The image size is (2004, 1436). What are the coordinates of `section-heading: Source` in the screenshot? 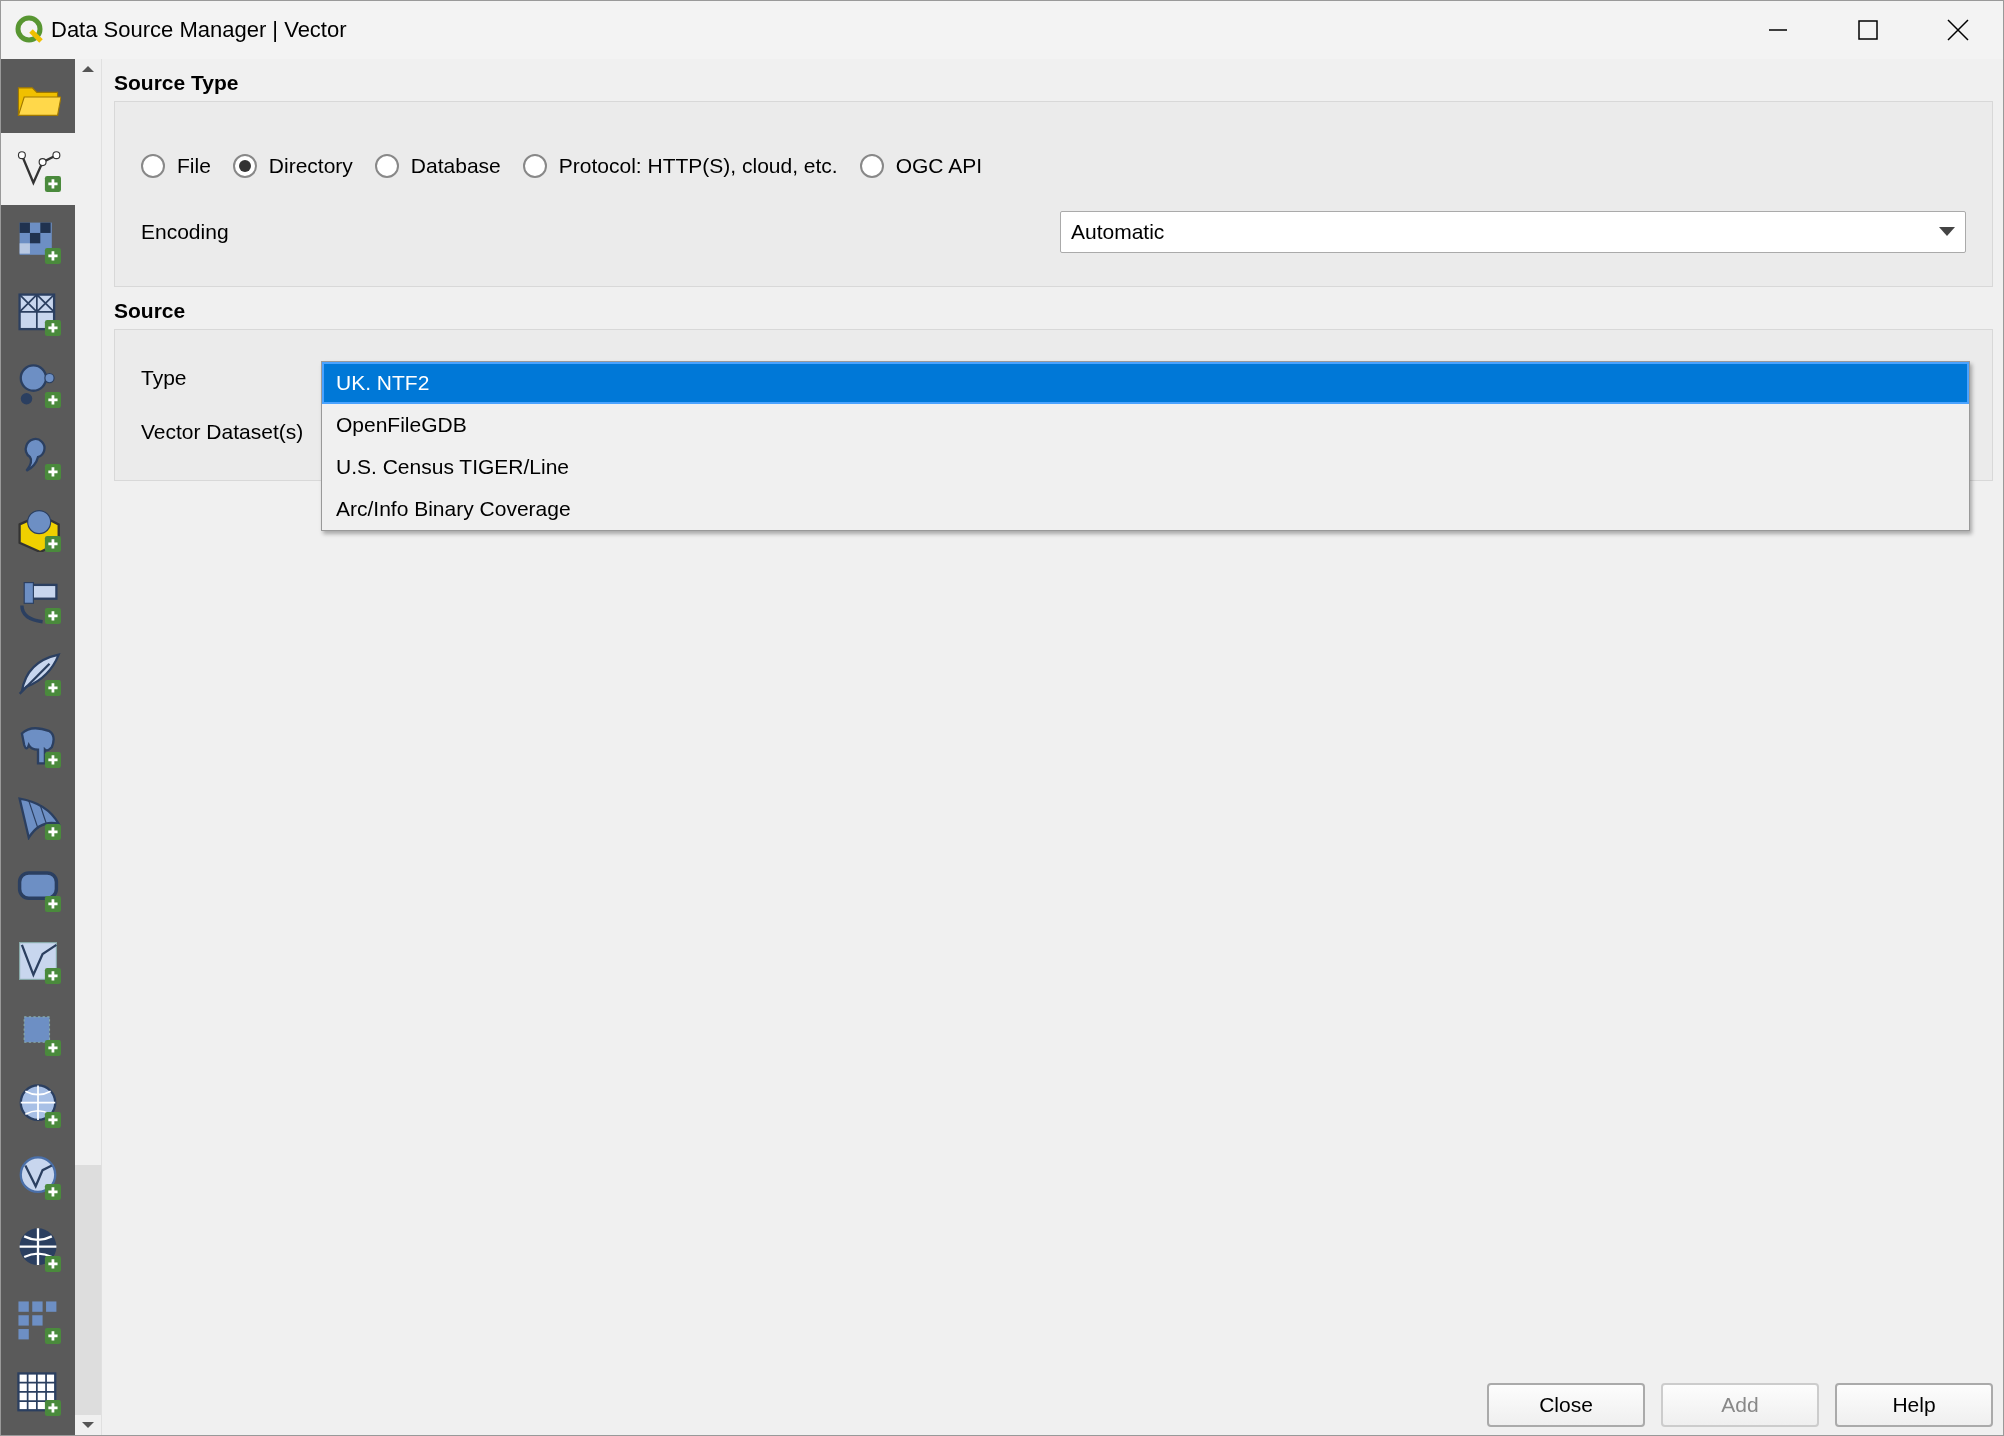 It's located at (150, 311).